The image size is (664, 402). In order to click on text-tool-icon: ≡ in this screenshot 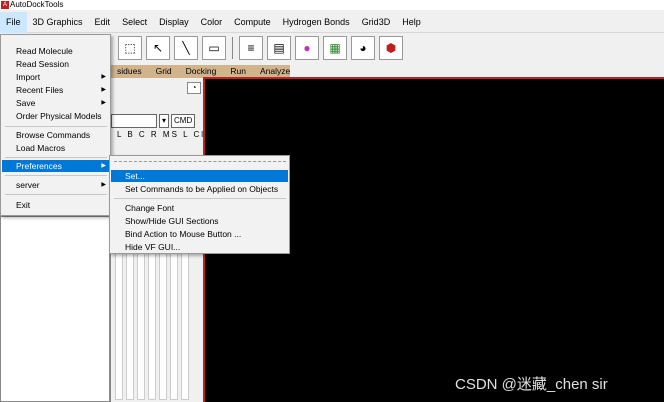, I will do `click(251, 48)`.